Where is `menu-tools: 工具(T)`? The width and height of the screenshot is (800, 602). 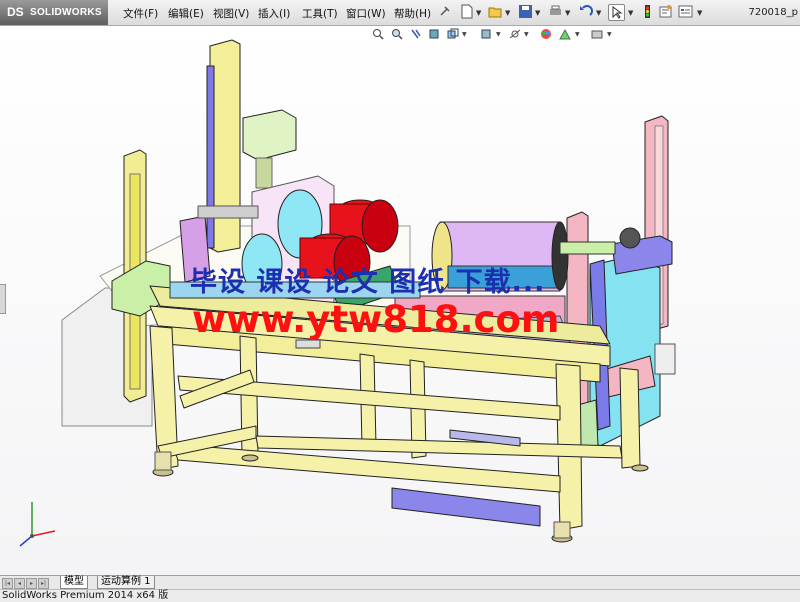 menu-tools: 工具(T) is located at coordinates (320, 13).